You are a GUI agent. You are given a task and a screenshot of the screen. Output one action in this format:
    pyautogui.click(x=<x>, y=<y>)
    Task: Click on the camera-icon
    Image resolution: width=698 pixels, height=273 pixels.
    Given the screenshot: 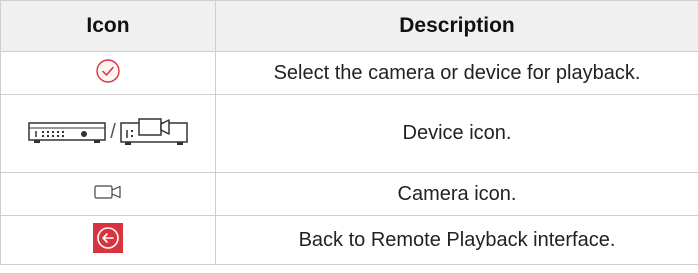 What is the action you would take?
    pyautogui.click(x=108, y=192)
    